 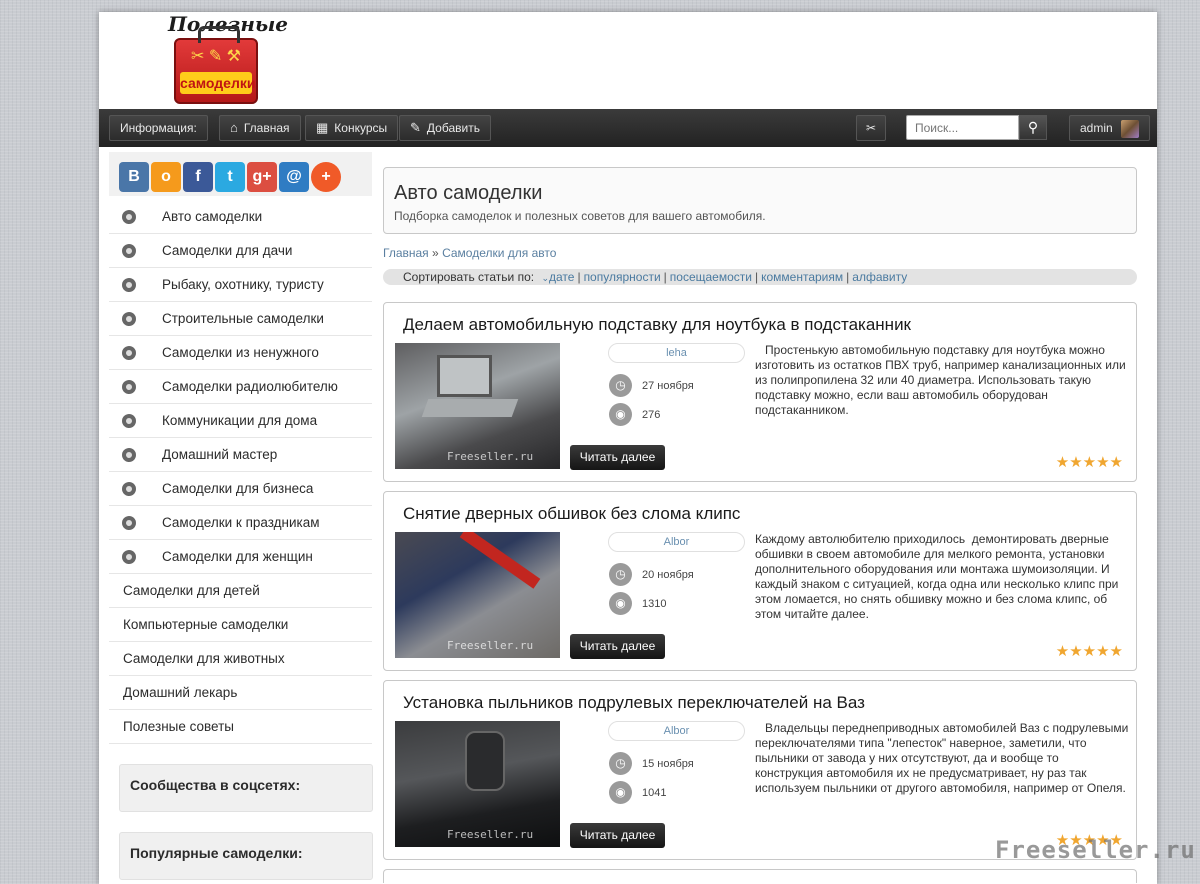 What do you see at coordinates (158, 128) in the screenshot?
I see `info-menu-button: Информация:` at bounding box center [158, 128].